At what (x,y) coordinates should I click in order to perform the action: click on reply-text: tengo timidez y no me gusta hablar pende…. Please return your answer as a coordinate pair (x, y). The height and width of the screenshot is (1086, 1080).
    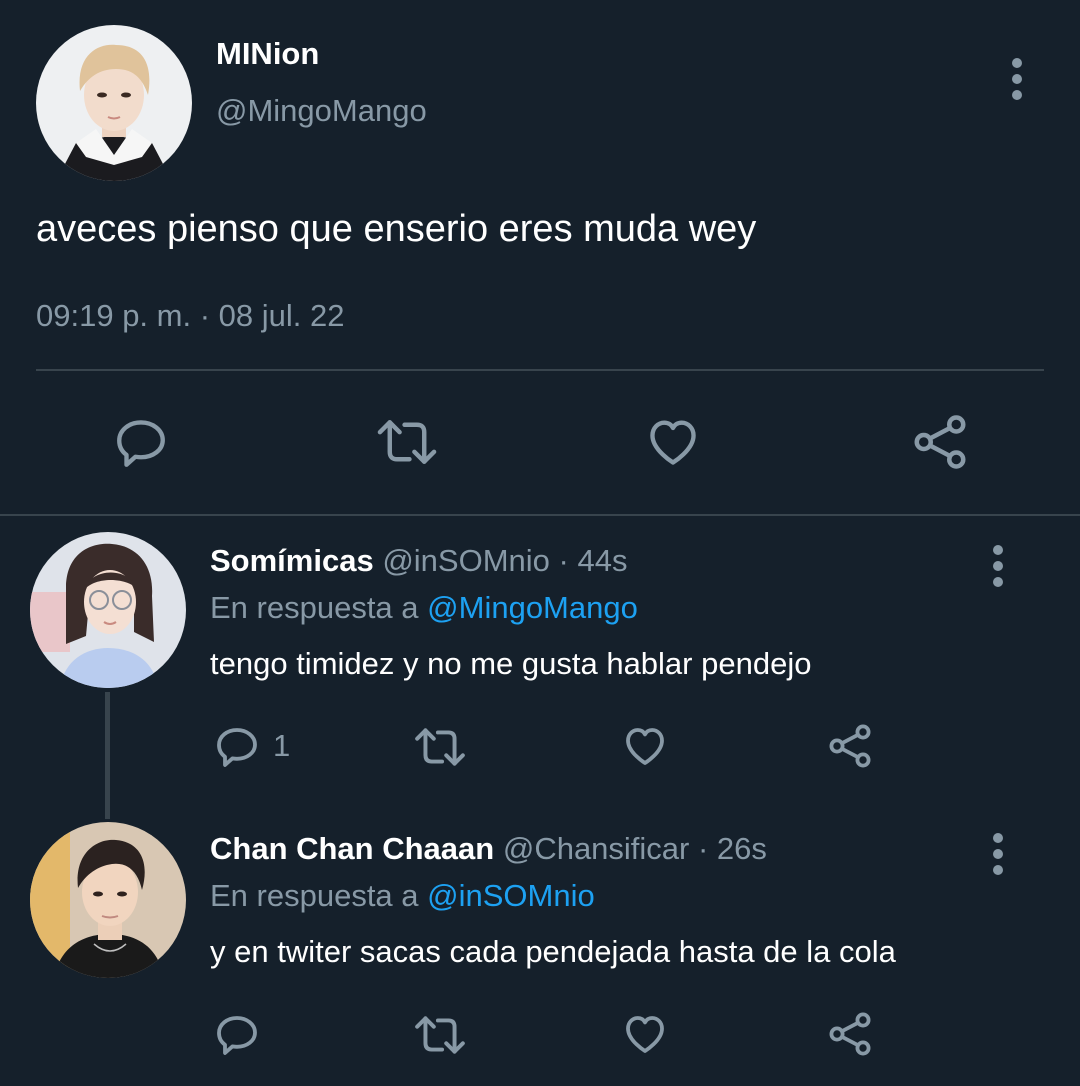
    Looking at the image, I should click on (511, 663).